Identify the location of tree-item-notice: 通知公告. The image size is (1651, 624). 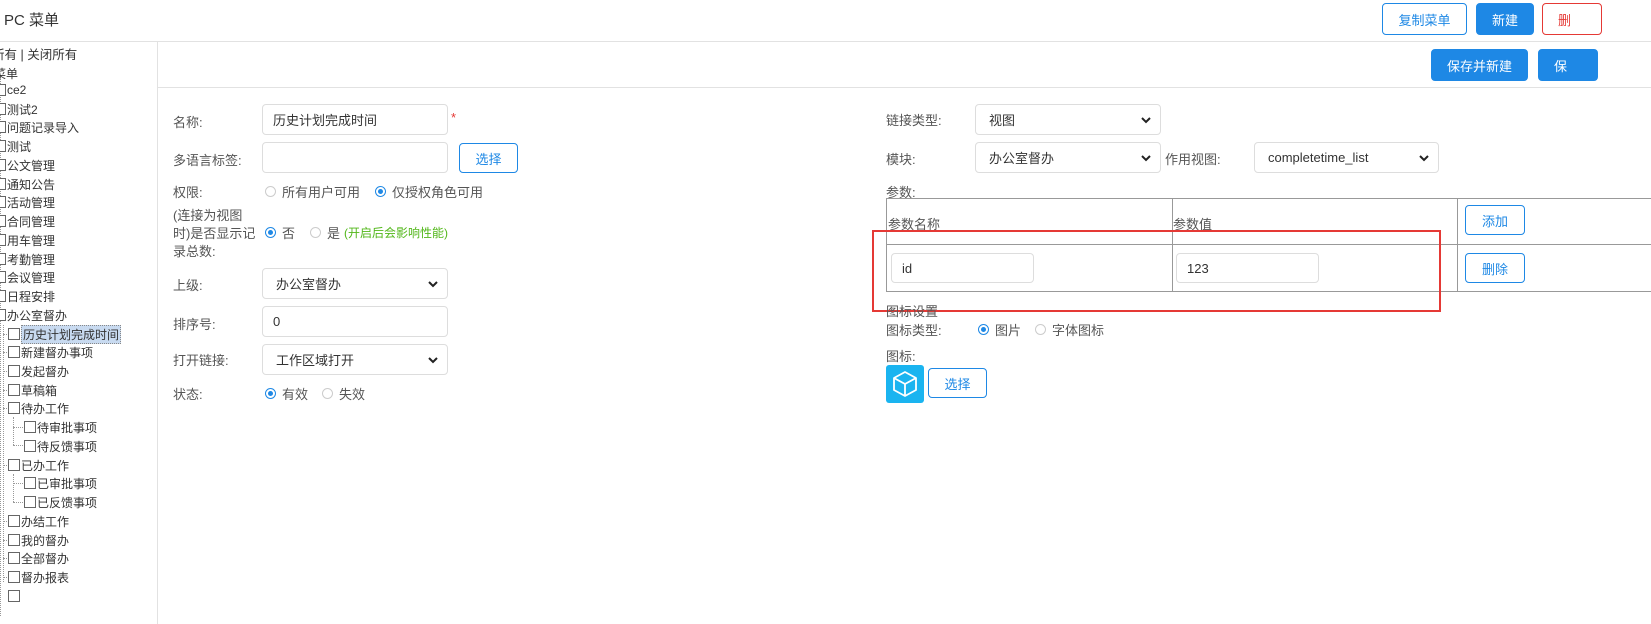
(27, 184).